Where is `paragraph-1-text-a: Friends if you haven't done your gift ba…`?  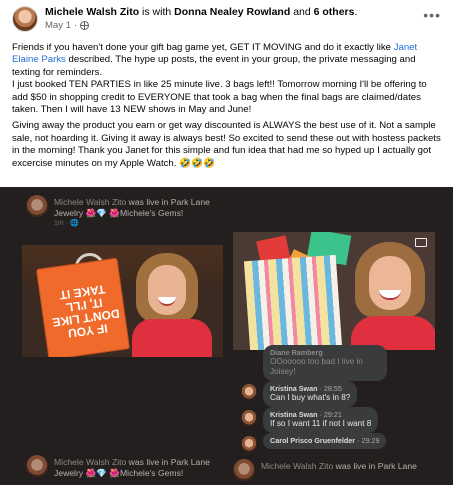
paragraph-1-text-a: Friends if you haven't done your gift ba… is located at coordinates (203, 47).